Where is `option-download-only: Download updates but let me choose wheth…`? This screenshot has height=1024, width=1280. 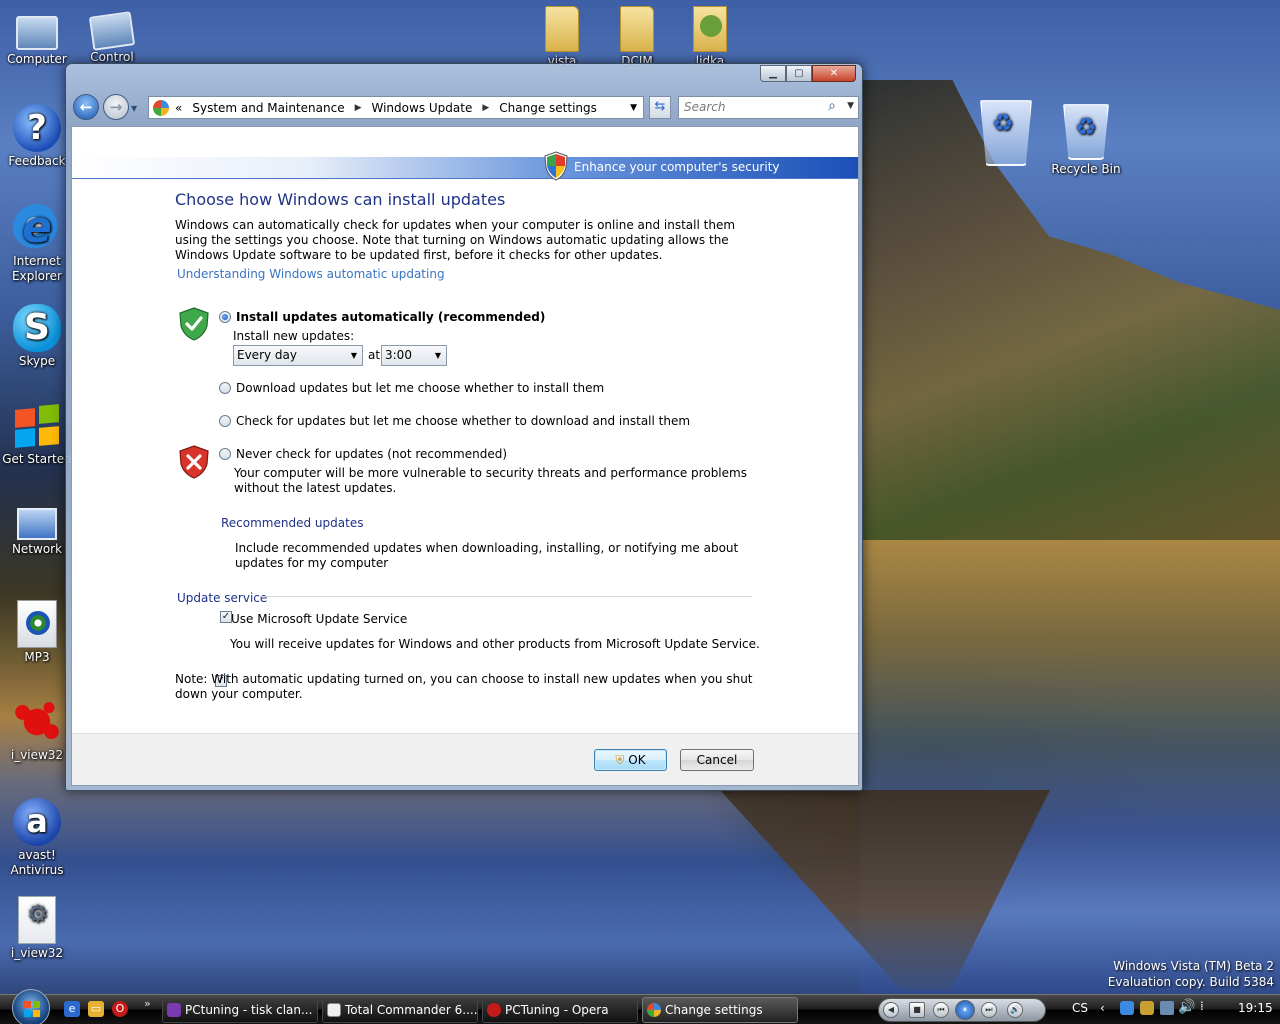 option-download-only: Download updates but let me choose wheth… is located at coordinates (411, 388).